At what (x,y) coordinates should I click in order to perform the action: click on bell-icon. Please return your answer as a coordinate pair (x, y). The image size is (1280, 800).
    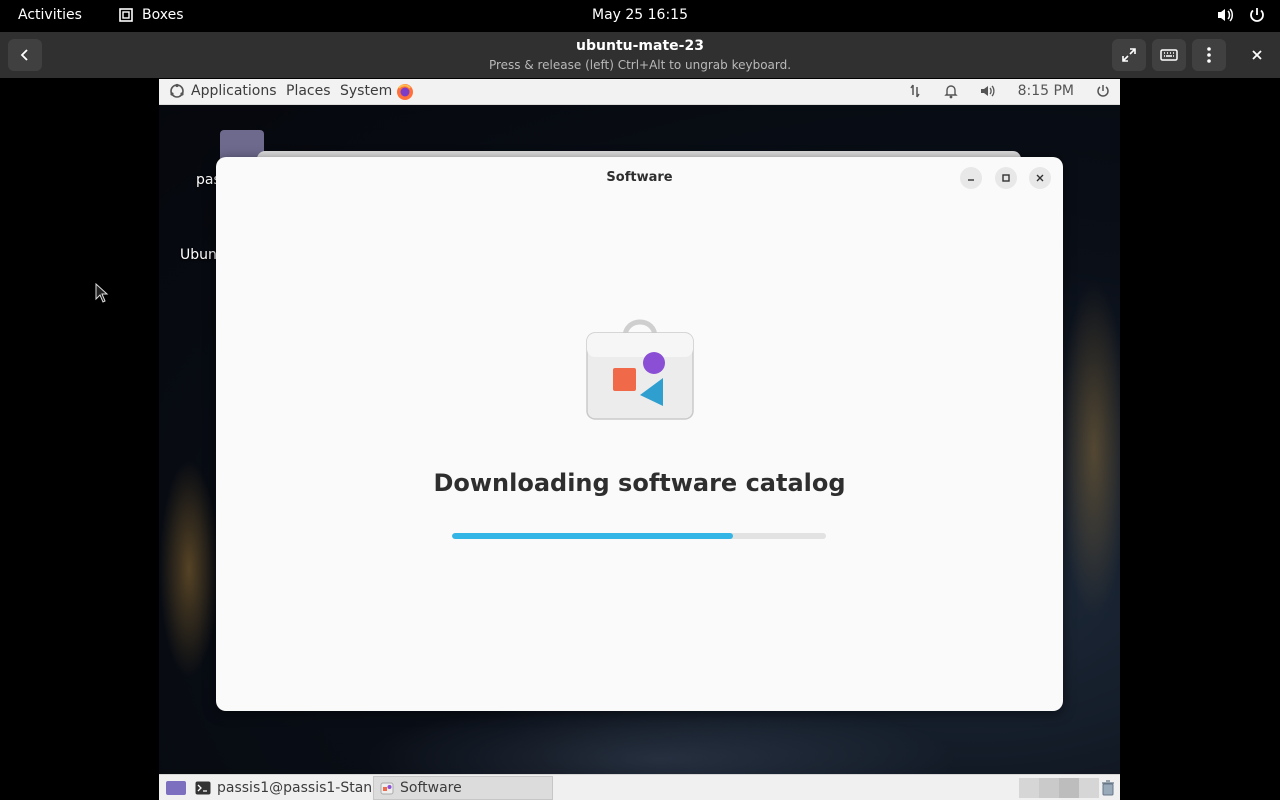
    Looking at the image, I should click on (950, 91).